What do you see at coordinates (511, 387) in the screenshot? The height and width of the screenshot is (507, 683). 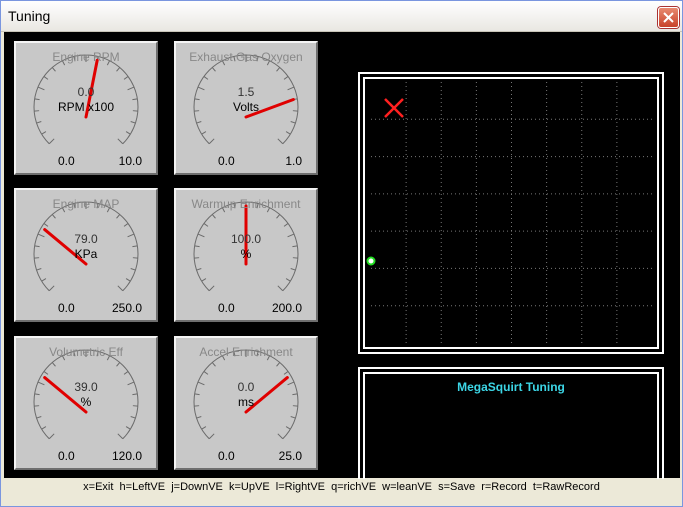 I see `panel-title: MegaSquirt Tuning` at bounding box center [511, 387].